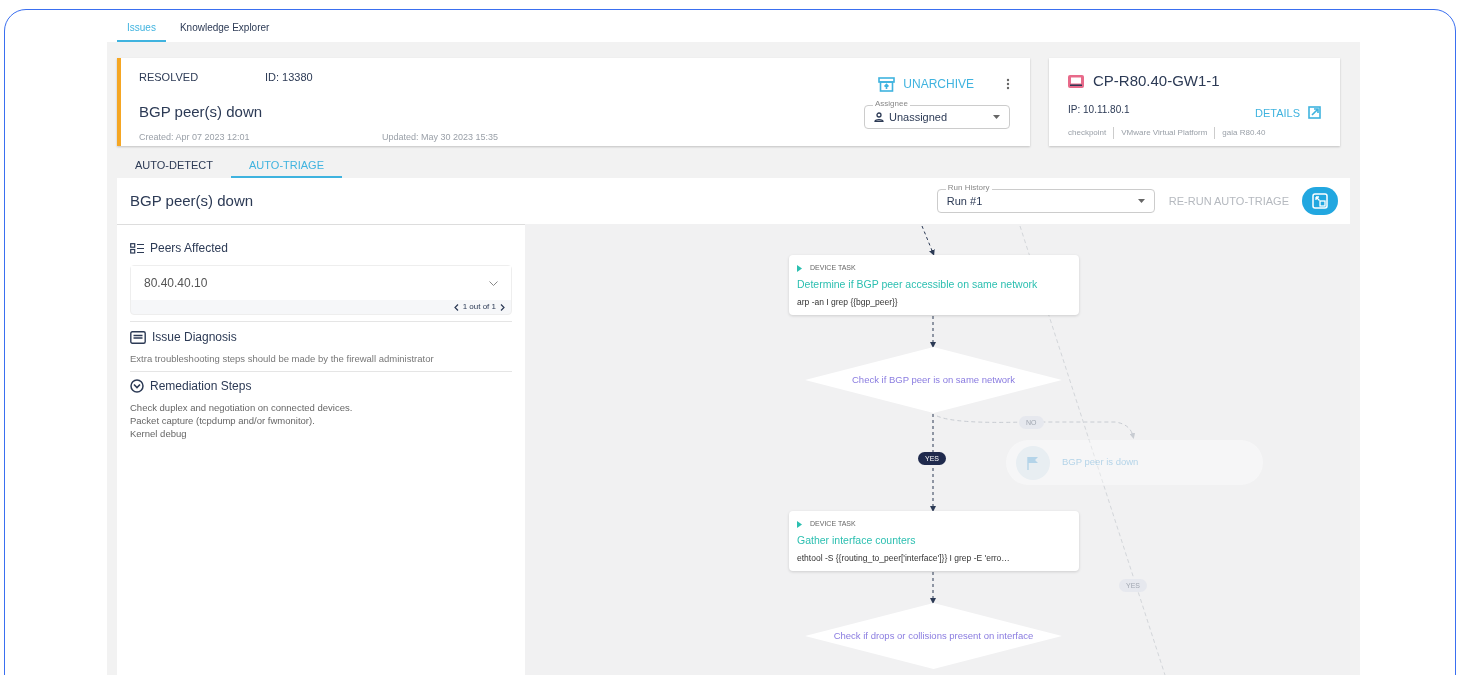 Image resolution: width=1465 pixels, height=675 pixels. I want to click on section-title: Remediation Steps, so click(201, 387).